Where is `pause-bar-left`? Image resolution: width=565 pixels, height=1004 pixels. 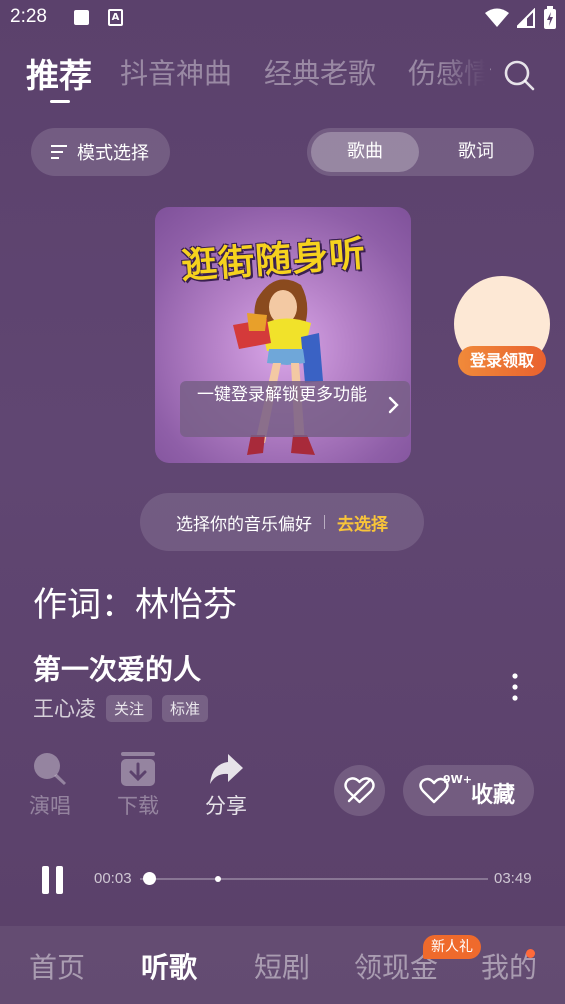 pause-bar-left is located at coordinates (45, 880).